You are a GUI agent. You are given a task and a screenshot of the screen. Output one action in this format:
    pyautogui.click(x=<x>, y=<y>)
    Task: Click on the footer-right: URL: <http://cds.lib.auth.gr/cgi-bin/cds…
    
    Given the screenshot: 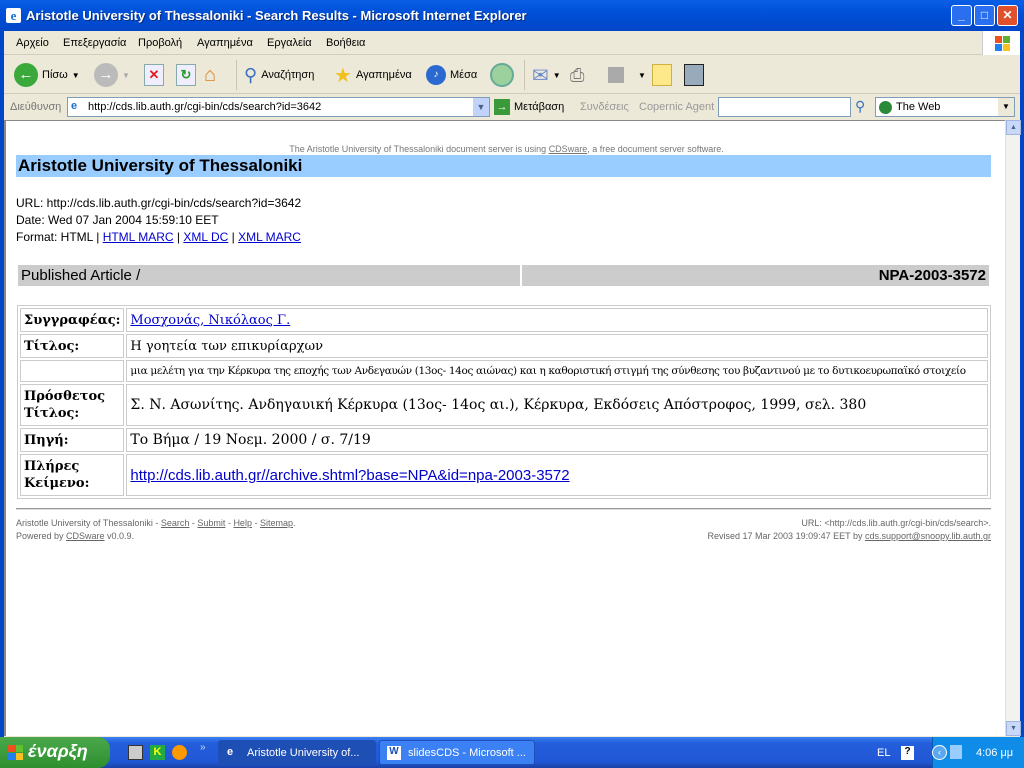 What is the action you would take?
    pyautogui.click(x=849, y=529)
    